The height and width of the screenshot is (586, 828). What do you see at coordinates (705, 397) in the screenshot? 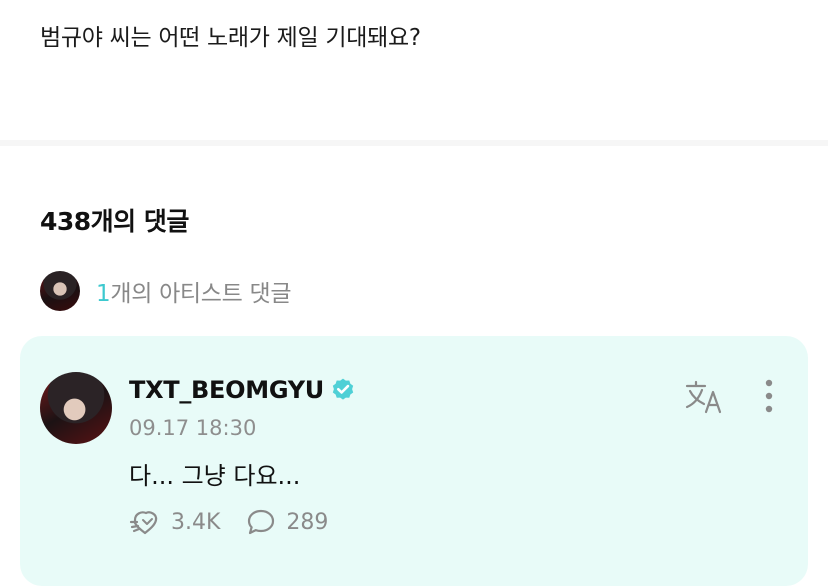
I see `translate-icon` at bounding box center [705, 397].